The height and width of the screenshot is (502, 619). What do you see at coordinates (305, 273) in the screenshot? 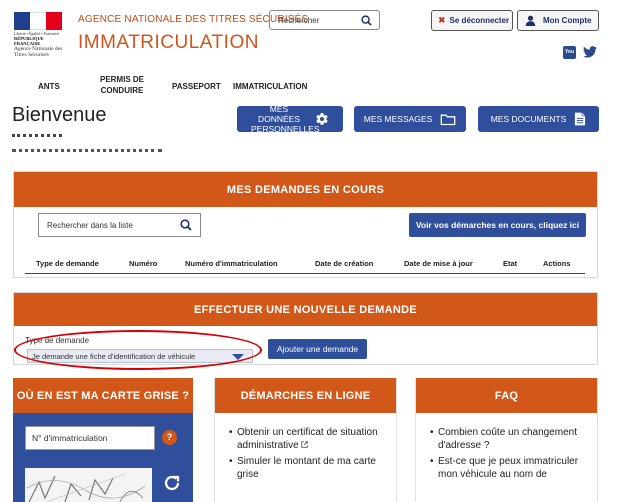
I see `table-divider` at bounding box center [305, 273].